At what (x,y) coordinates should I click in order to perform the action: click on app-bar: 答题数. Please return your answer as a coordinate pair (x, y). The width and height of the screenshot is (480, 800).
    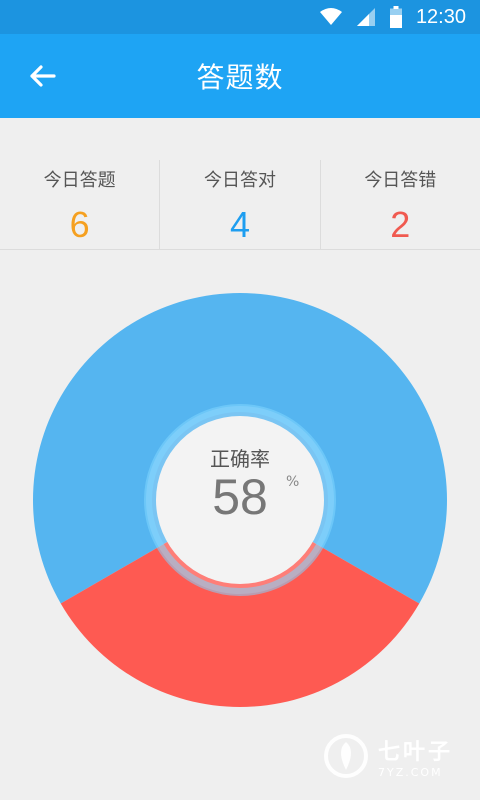
    Looking at the image, I should click on (240, 76).